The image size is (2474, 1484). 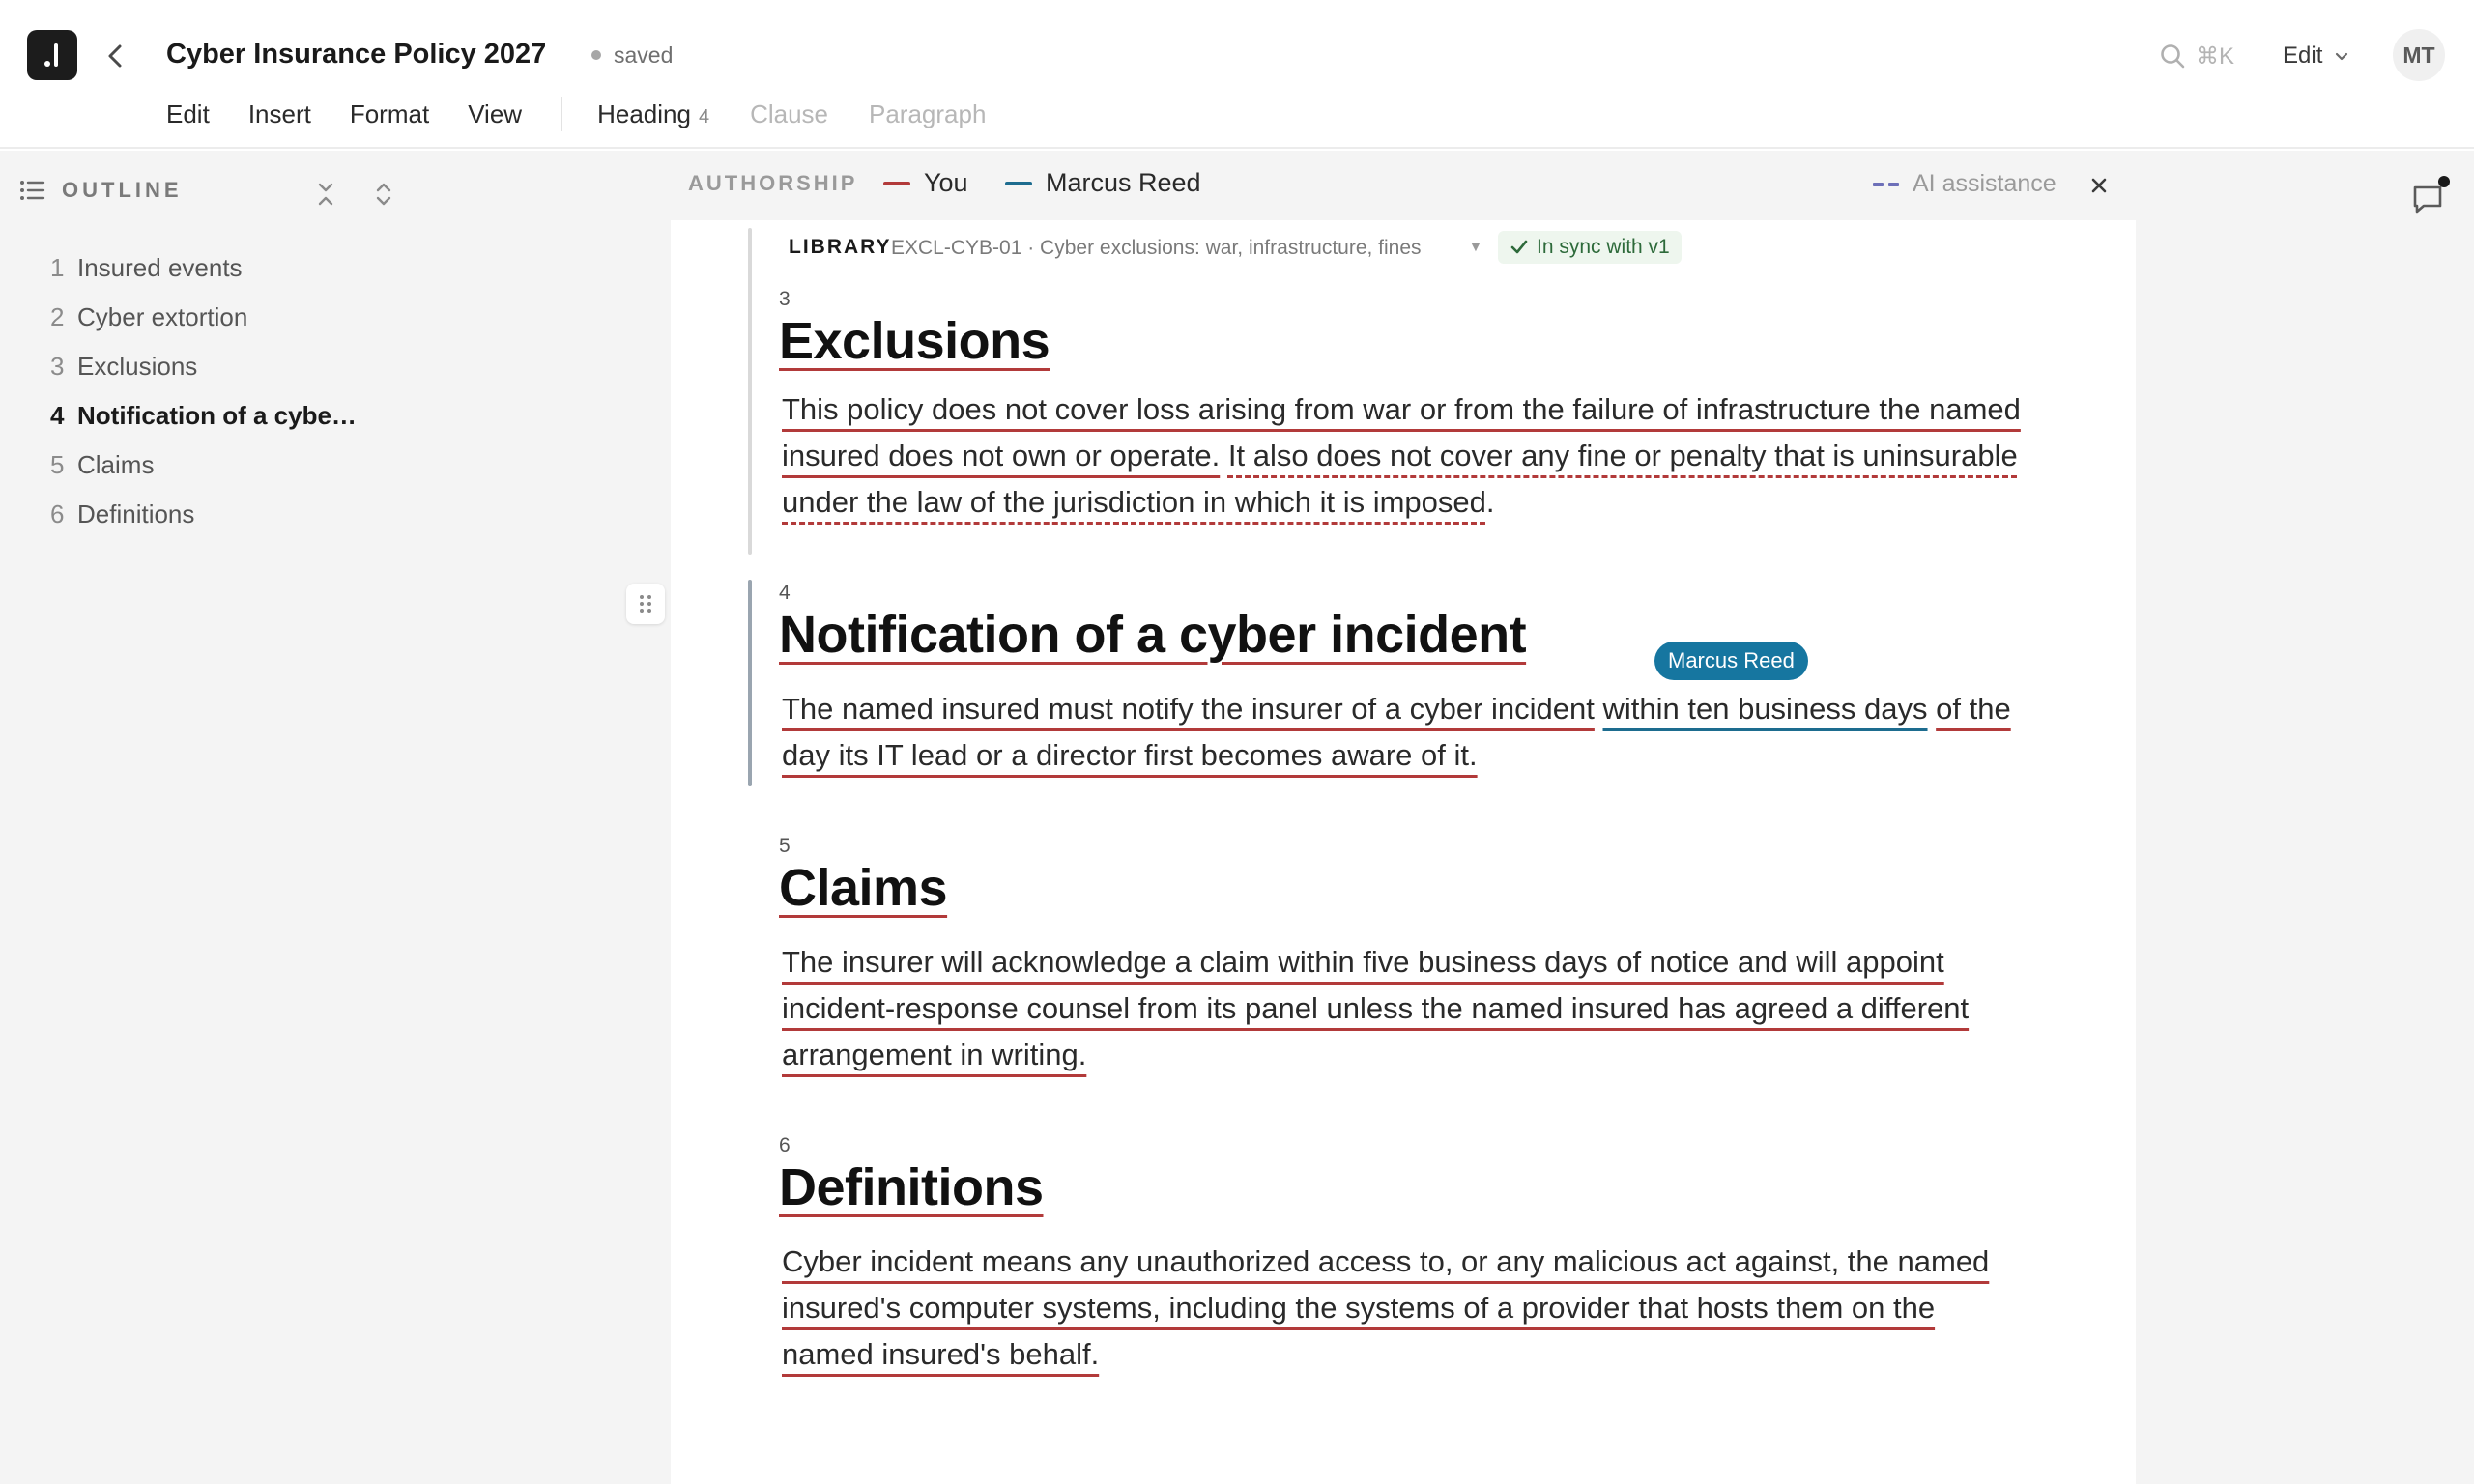 I want to click on outline-header: OUTLINE, so click(x=101, y=191).